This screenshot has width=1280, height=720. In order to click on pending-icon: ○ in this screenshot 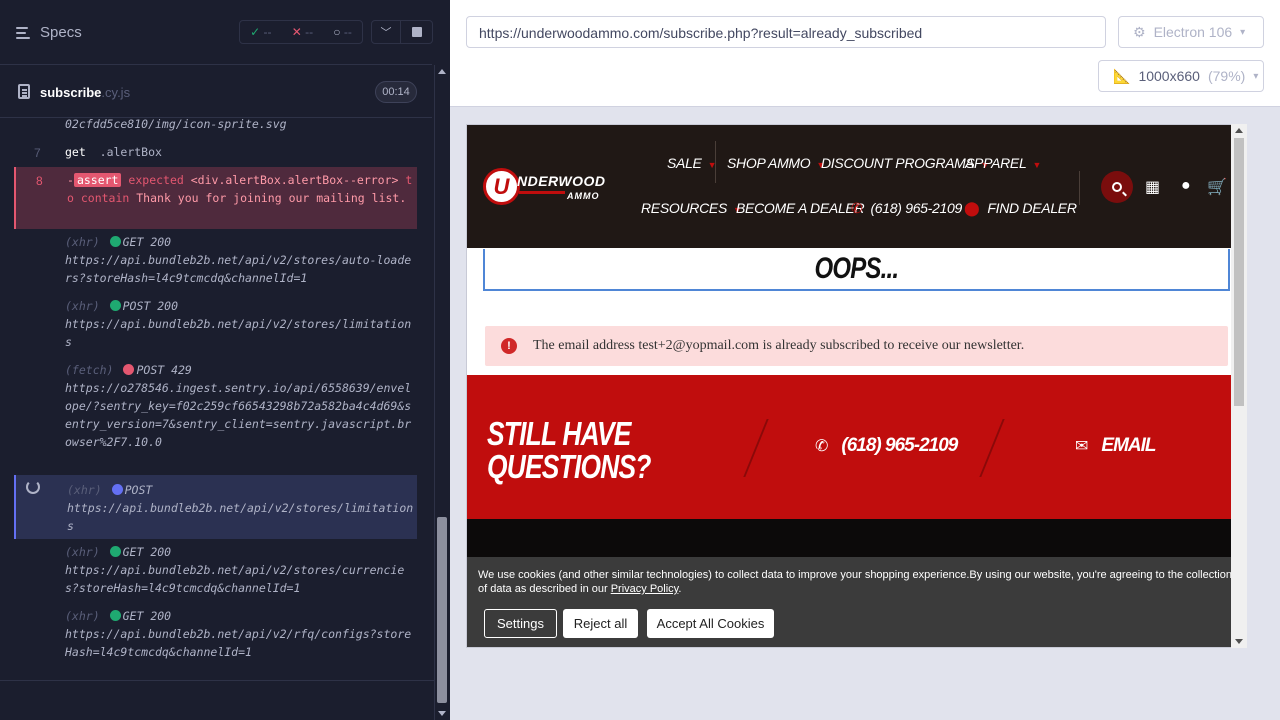, I will do `click(337, 32)`.